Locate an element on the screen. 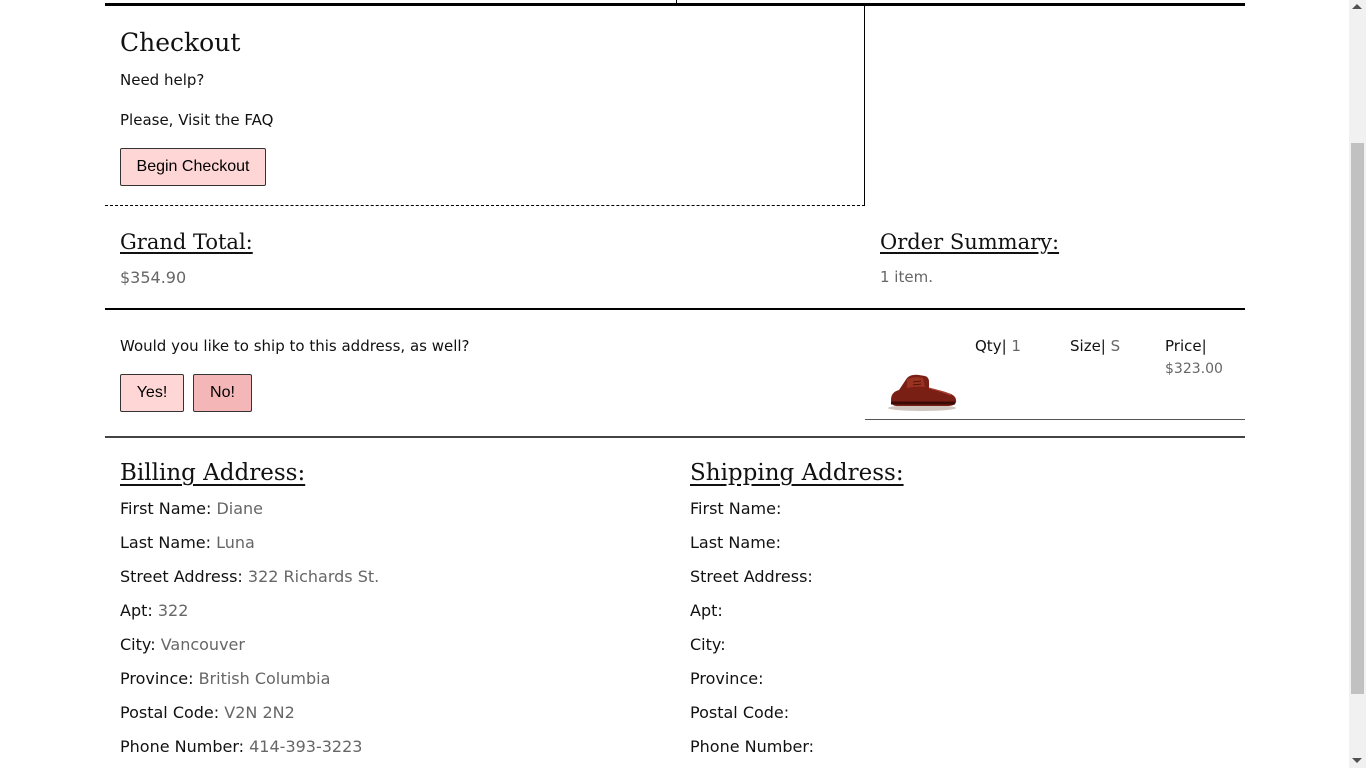 The image size is (1366, 768). billing-field-row: Apt: 322 is located at coordinates (154, 610).